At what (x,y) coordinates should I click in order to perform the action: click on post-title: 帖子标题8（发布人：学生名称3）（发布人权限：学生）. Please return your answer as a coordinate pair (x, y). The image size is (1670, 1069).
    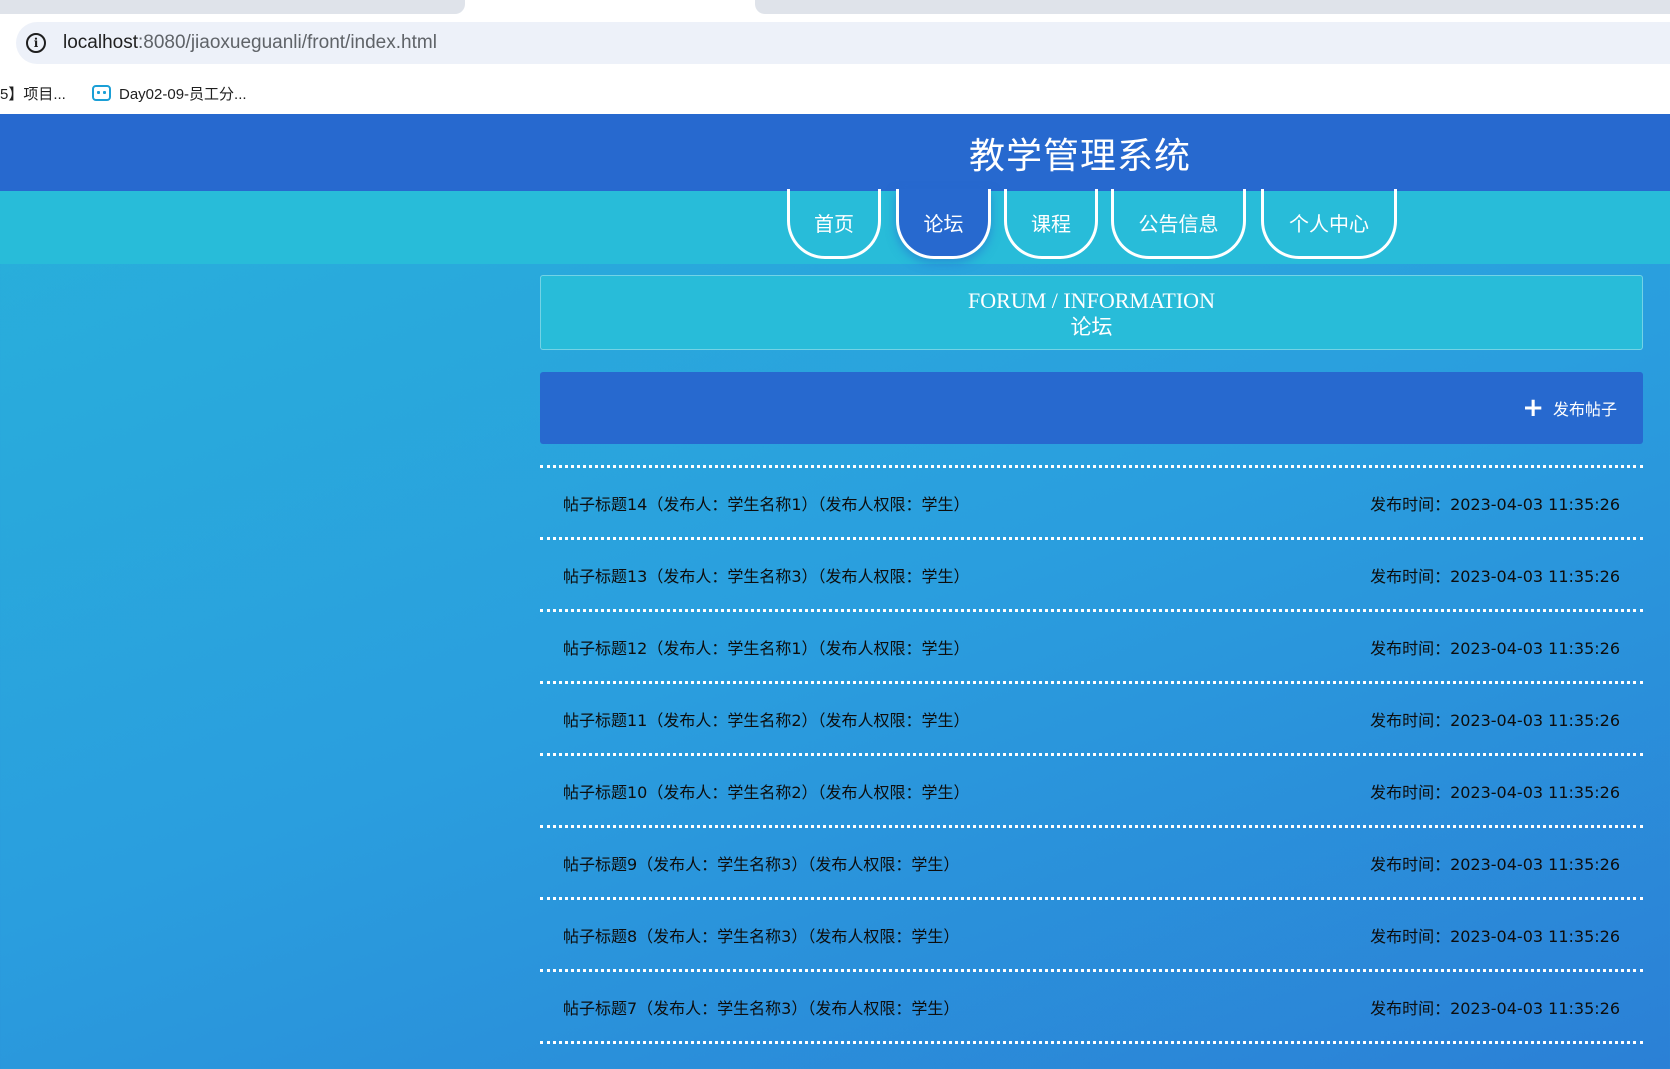
    Looking at the image, I should click on (761, 936).